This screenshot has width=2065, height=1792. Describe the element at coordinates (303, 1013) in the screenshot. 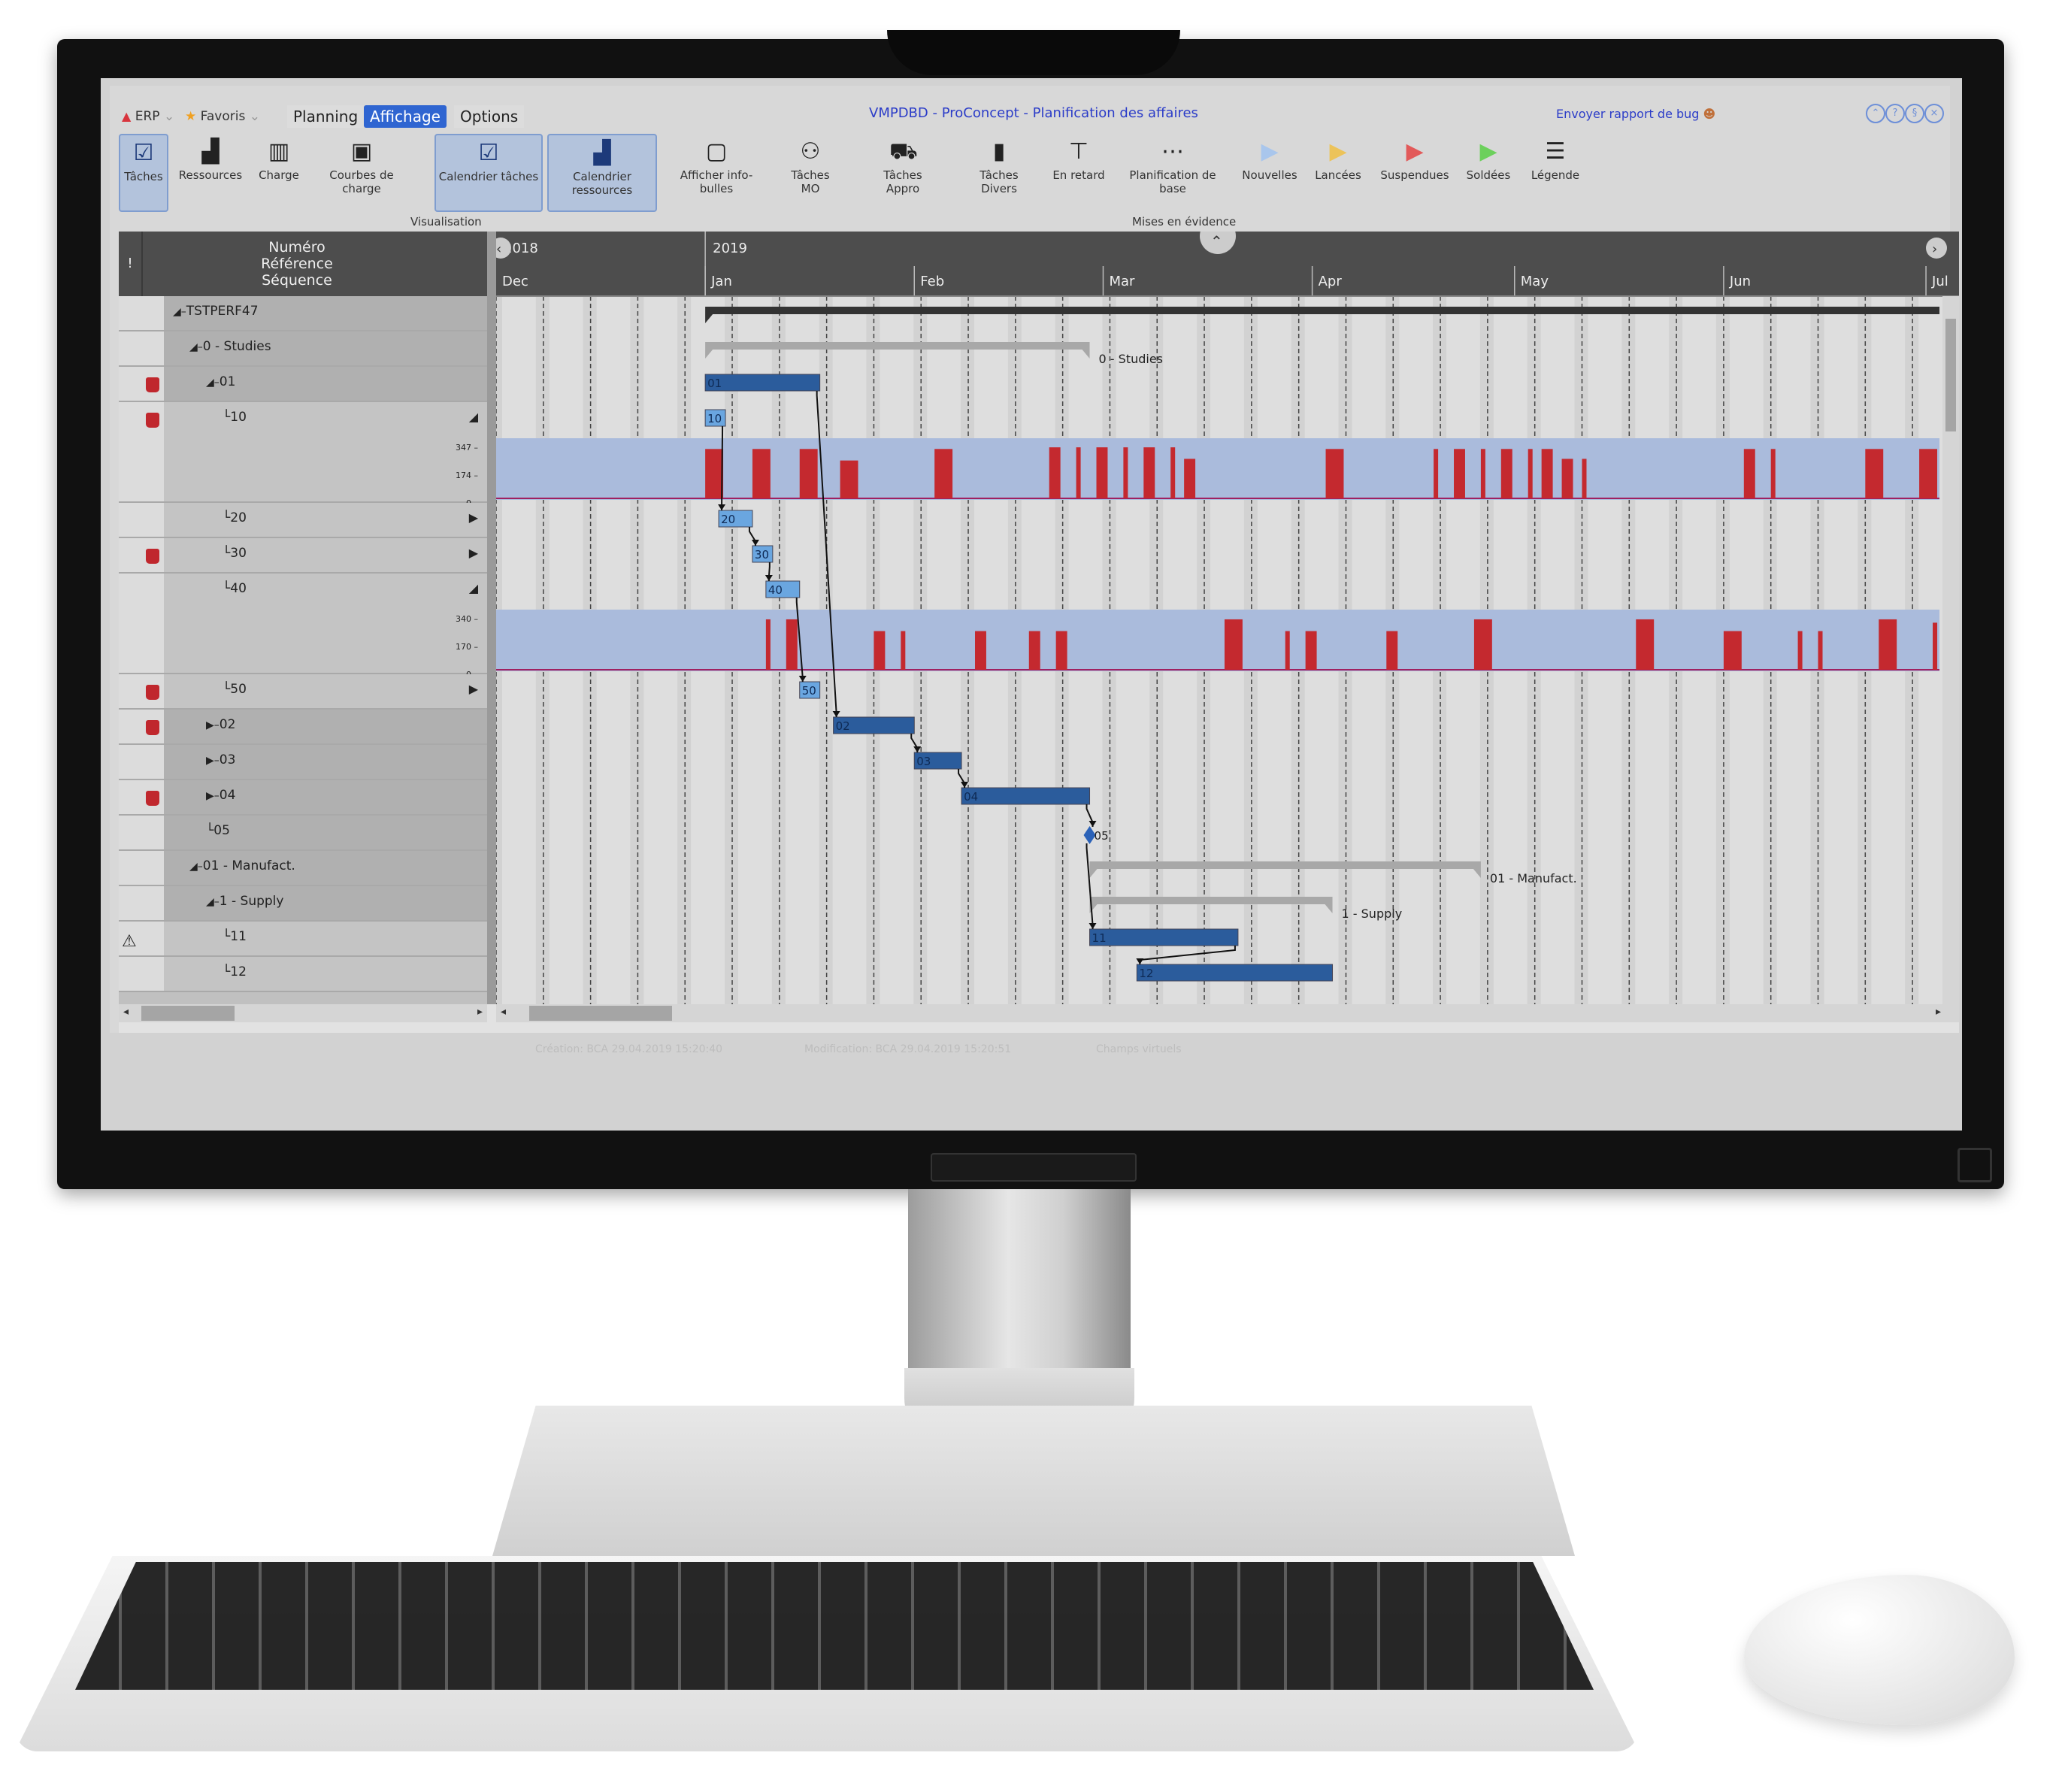

I see `left-horizontal-scrollbar: ◂ ▸` at that location.